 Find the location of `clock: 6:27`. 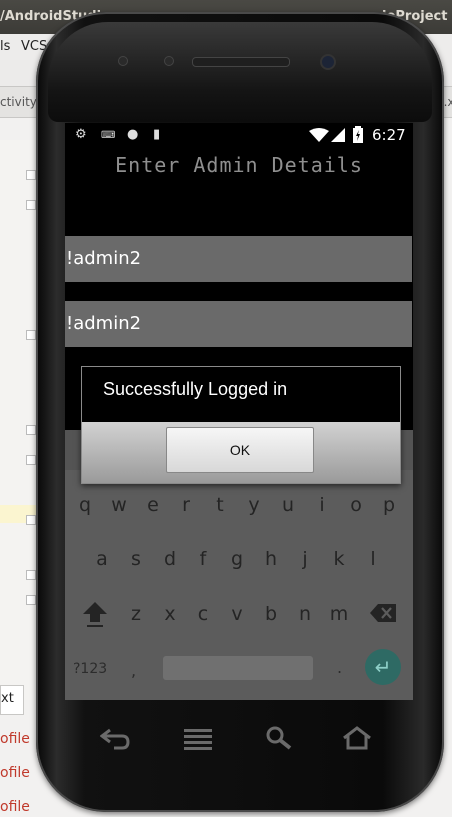

clock: 6:27 is located at coordinates (389, 135).